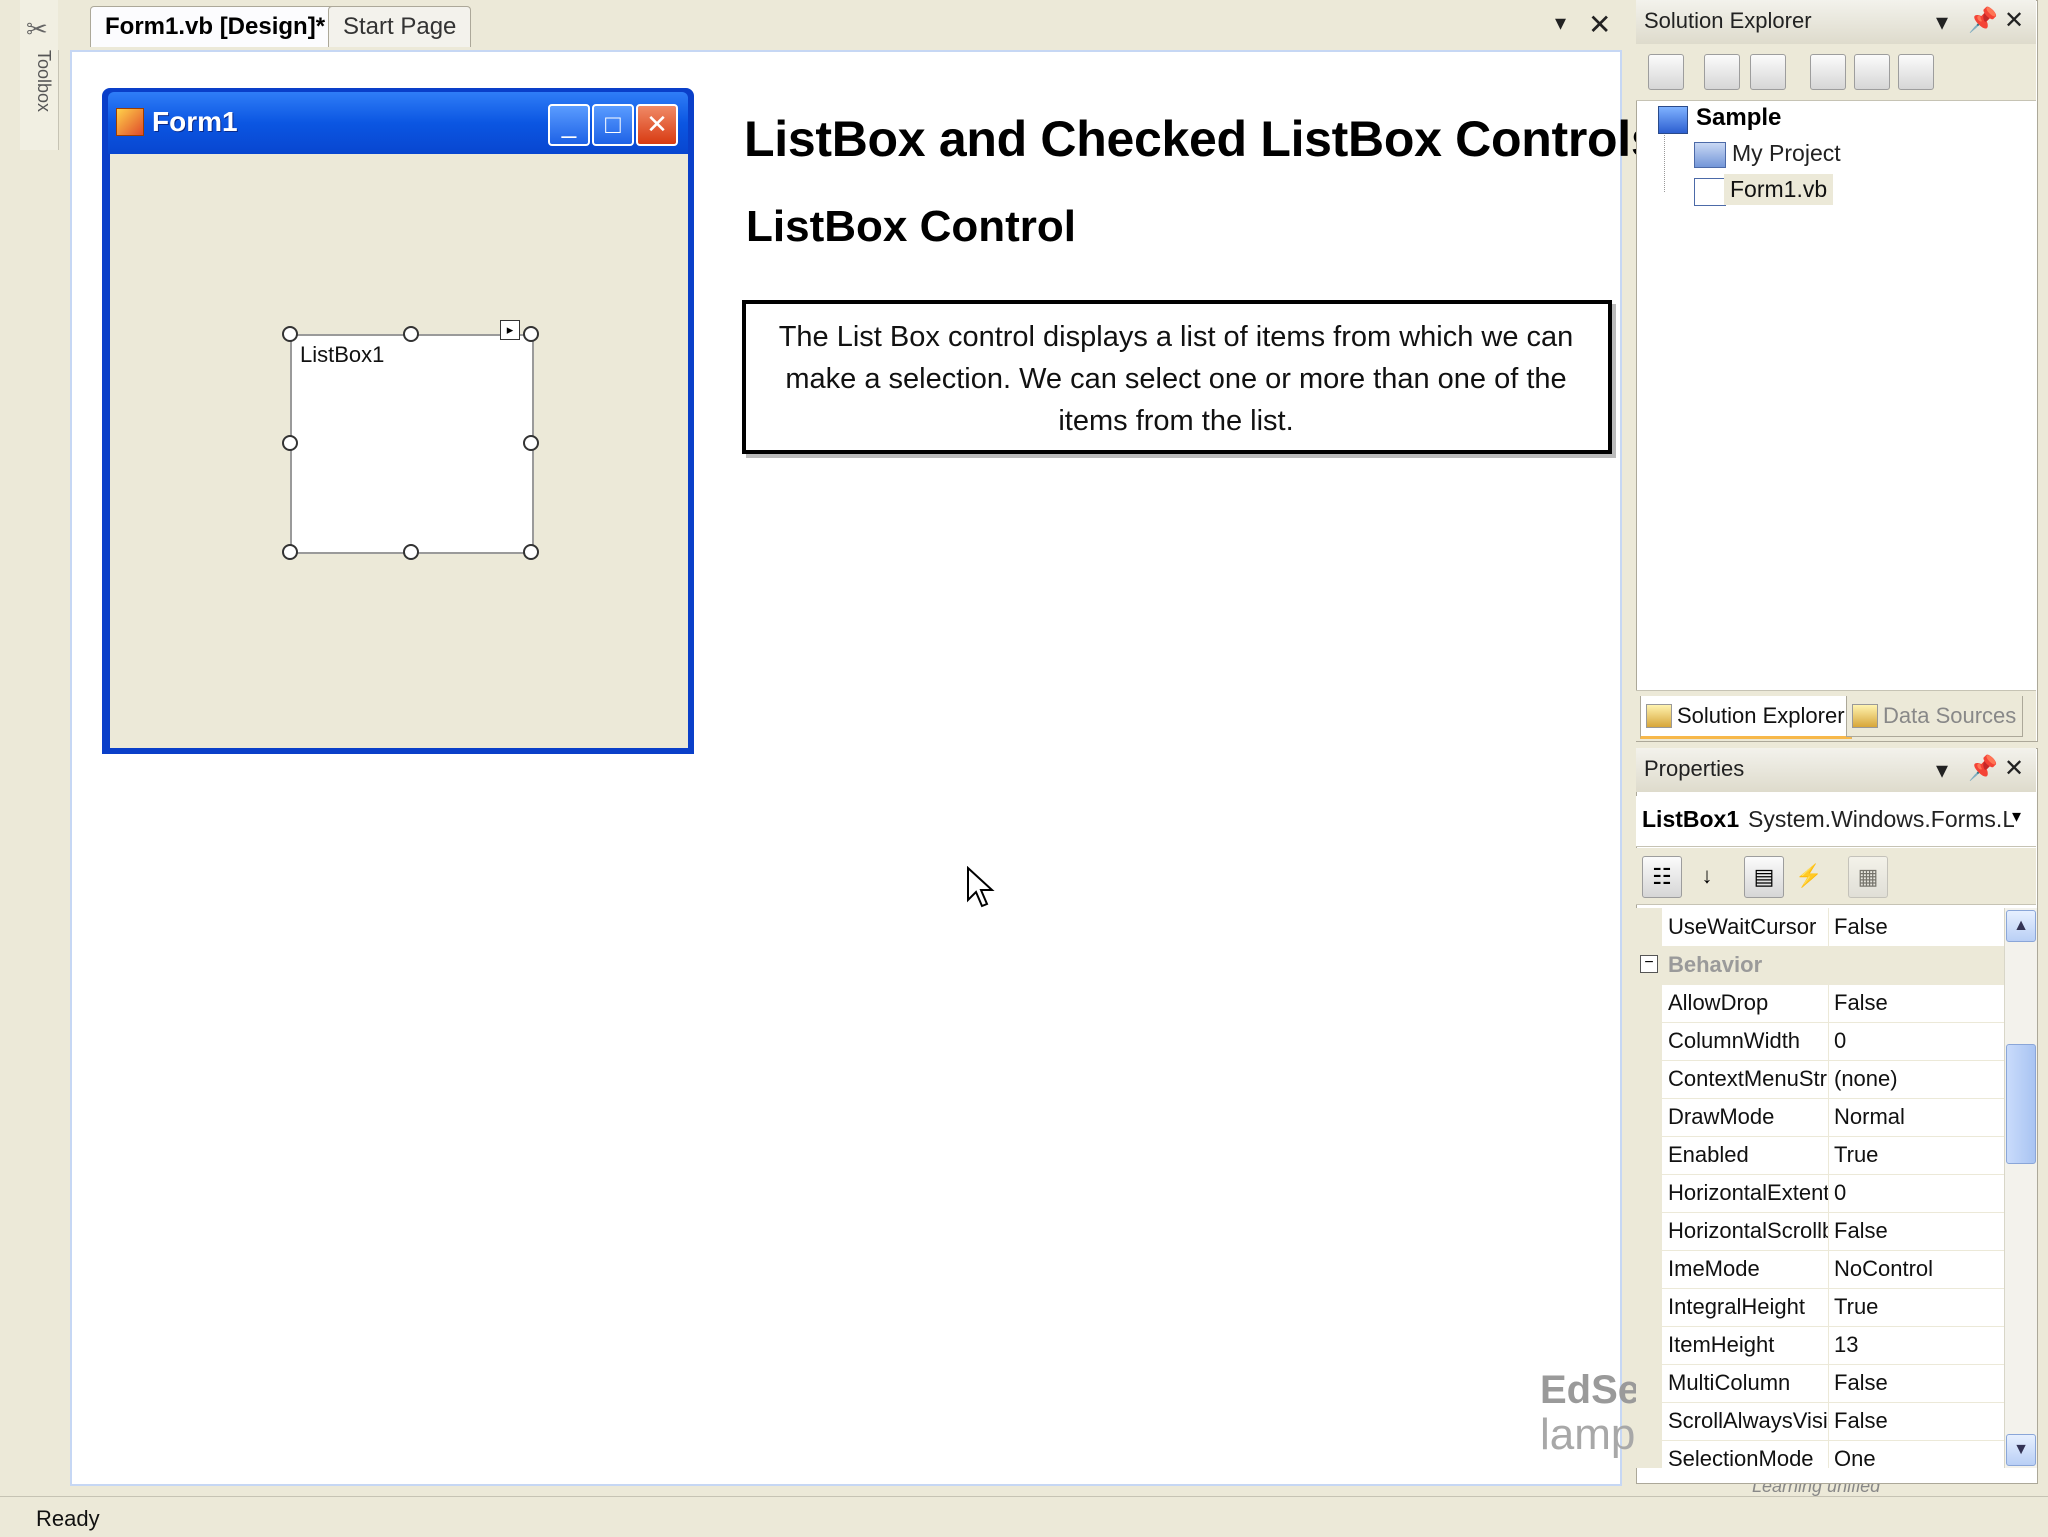 The width and height of the screenshot is (2048, 1537). Describe the element at coordinates (1779, 189) in the screenshot. I see `tree-item-form1: Form1.vb` at that location.